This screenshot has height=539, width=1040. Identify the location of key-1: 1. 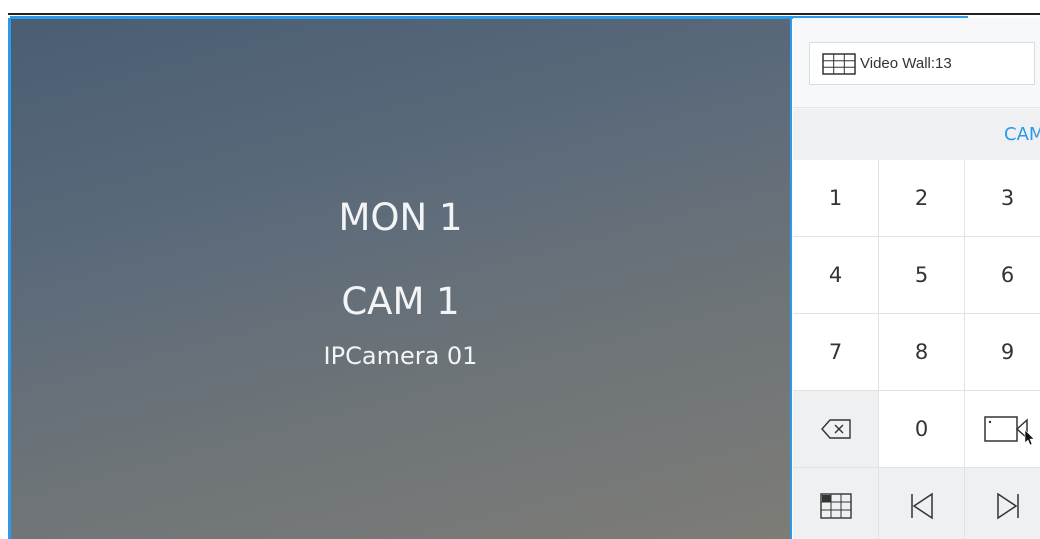
(836, 198).